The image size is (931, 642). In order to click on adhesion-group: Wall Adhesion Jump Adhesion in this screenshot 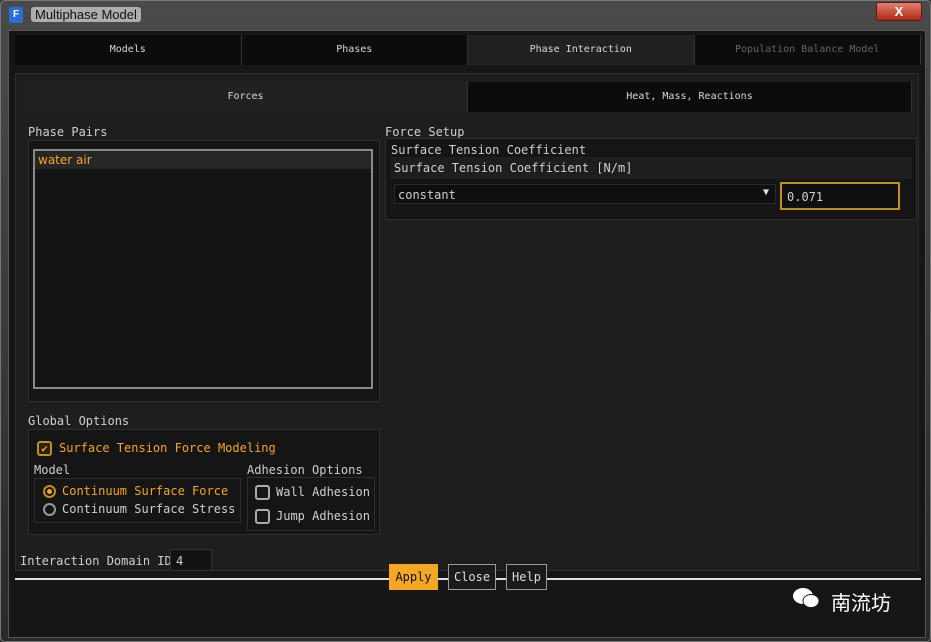, I will do `click(311, 504)`.